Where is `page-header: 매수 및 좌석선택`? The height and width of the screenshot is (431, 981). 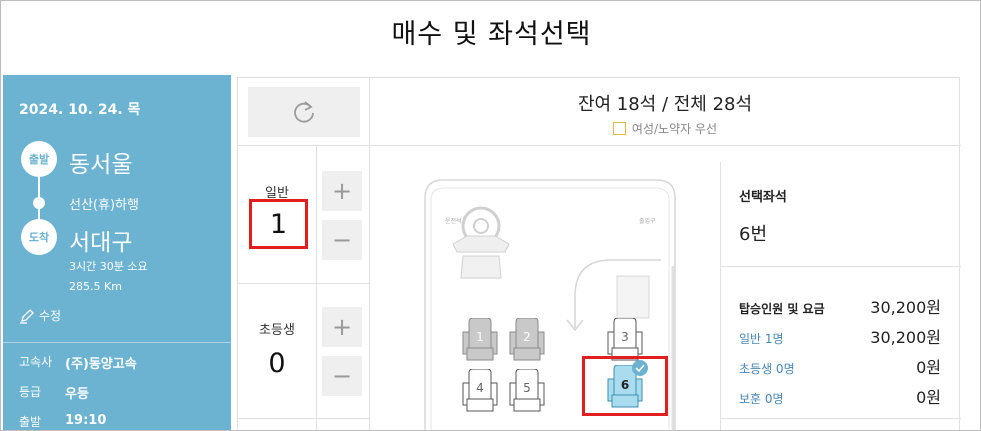 page-header: 매수 및 좌석선택 is located at coordinates (490, 31).